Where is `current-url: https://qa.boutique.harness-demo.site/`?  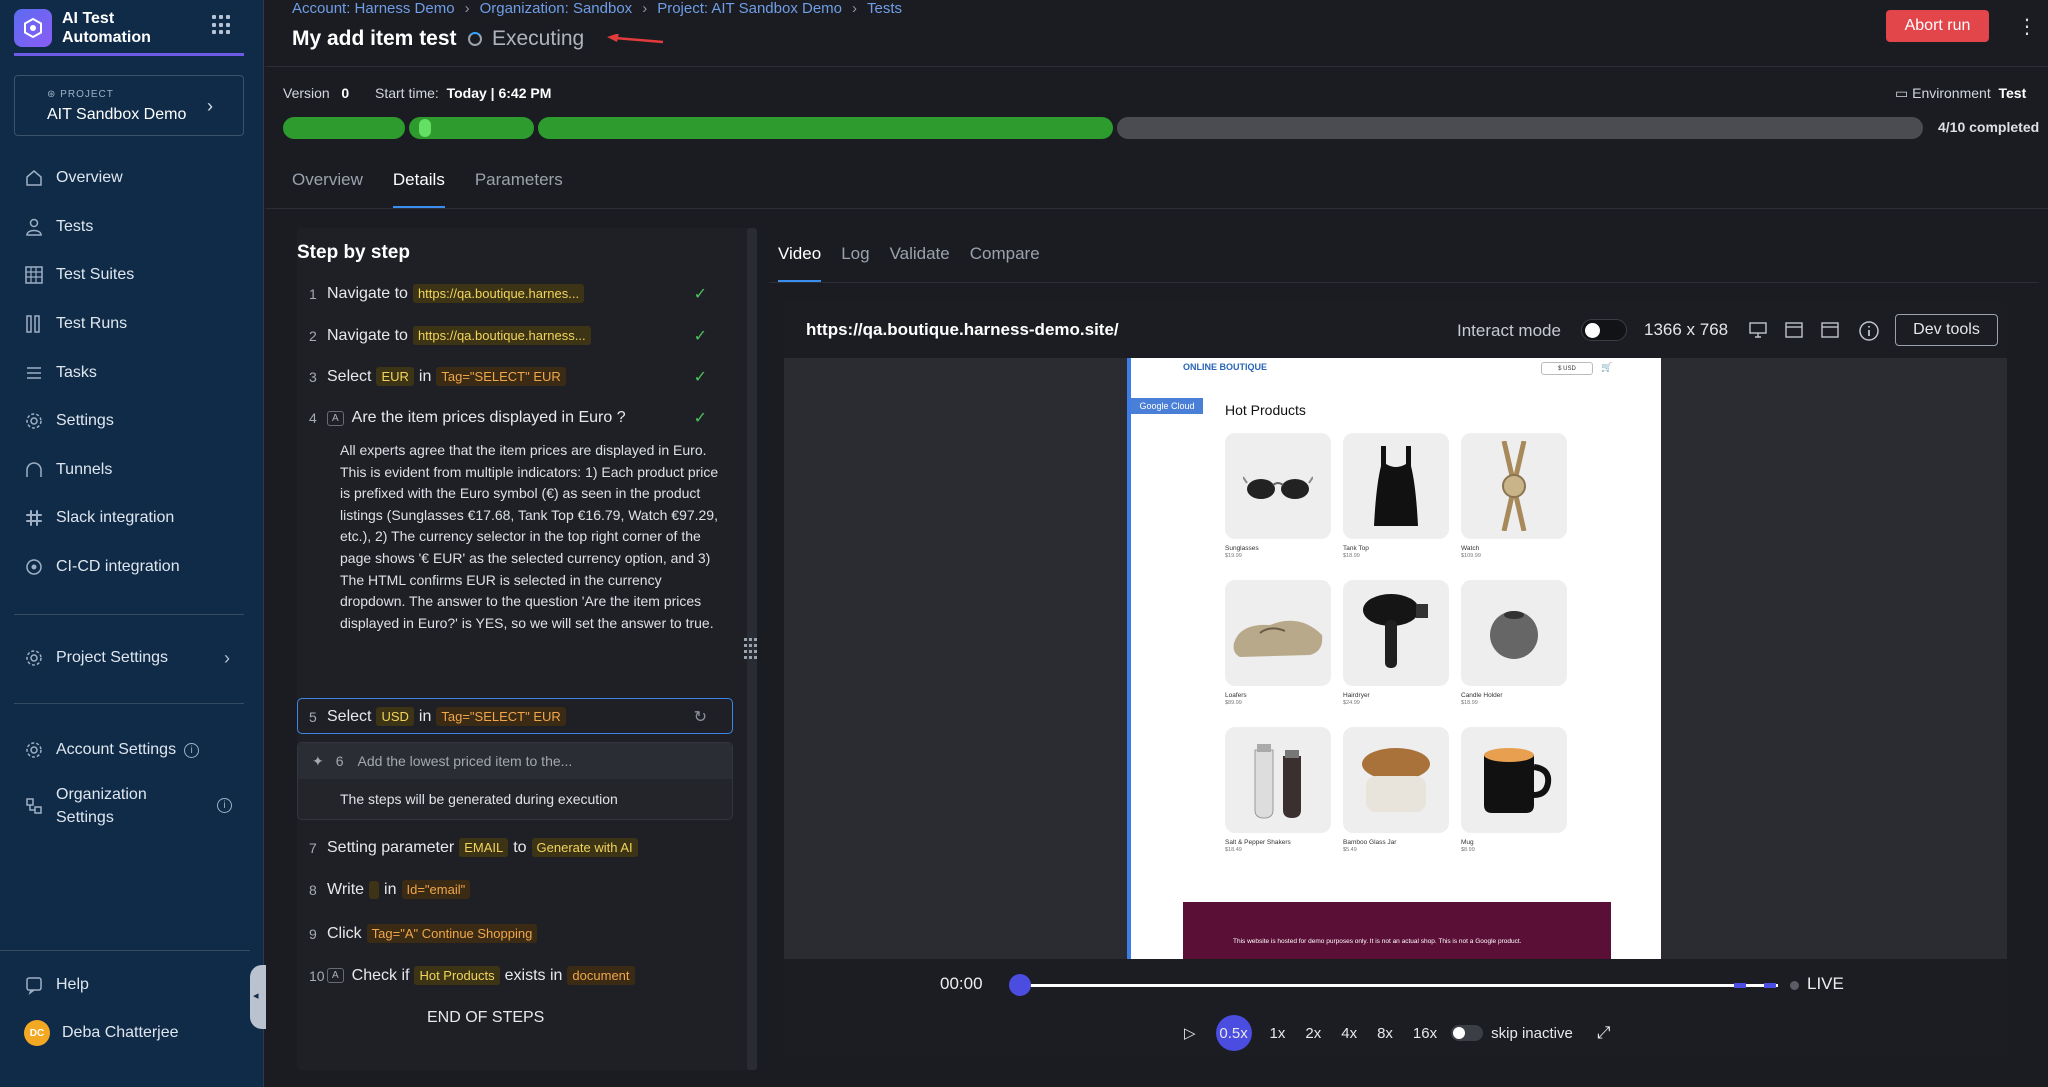 current-url: https://qa.boutique.harness-demo.site/ is located at coordinates (962, 329).